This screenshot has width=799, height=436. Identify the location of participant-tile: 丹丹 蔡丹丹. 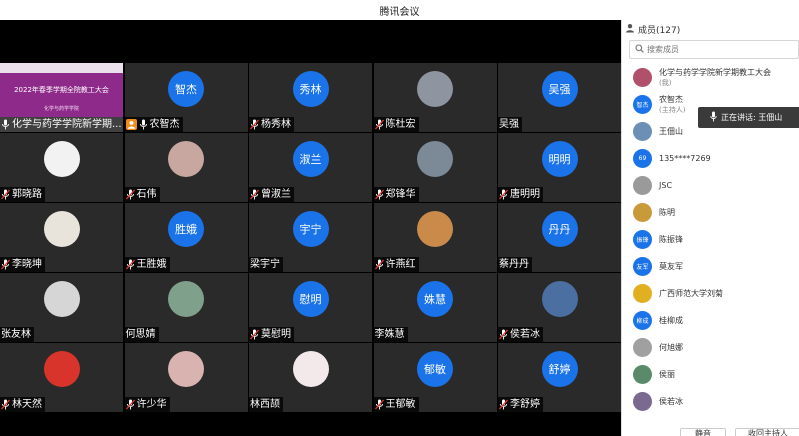
(559, 237).